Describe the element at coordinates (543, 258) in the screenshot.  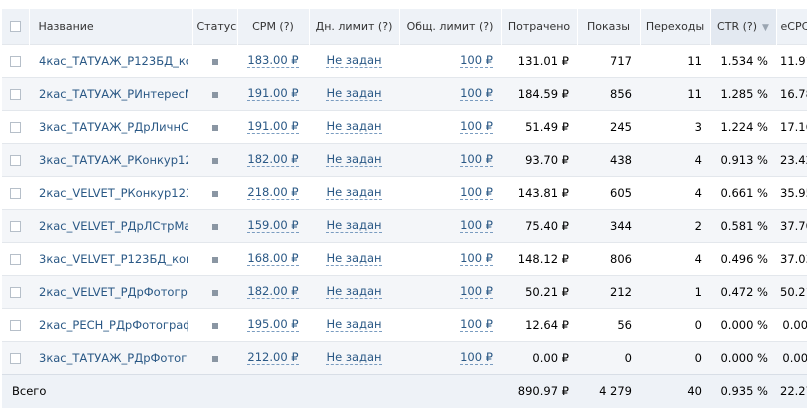
I see `spent-value: 148.12 ₽` at that location.